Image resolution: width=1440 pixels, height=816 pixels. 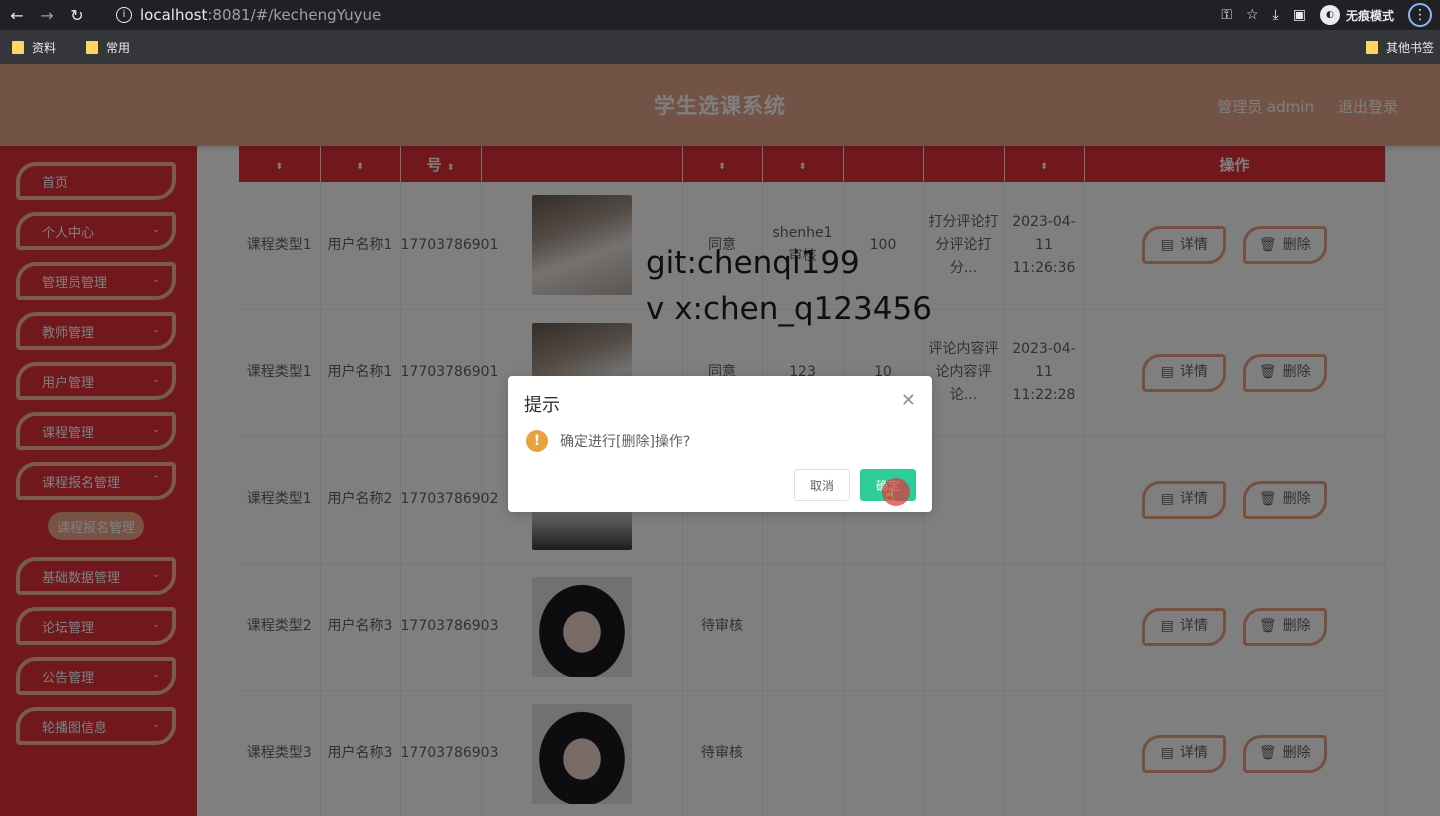 What do you see at coordinates (1299, 15) in the screenshot?
I see `sidepanel-icon: ▣` at bounding box center [1299, 15].